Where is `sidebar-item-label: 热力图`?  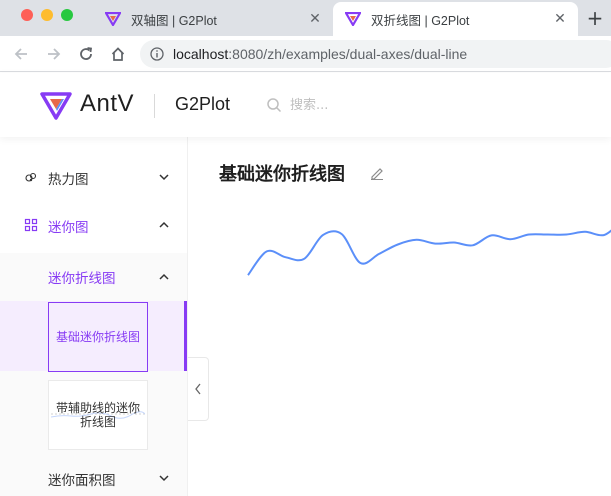 sidebar-item-label: 热力图 is located at coordinates (68, 180).